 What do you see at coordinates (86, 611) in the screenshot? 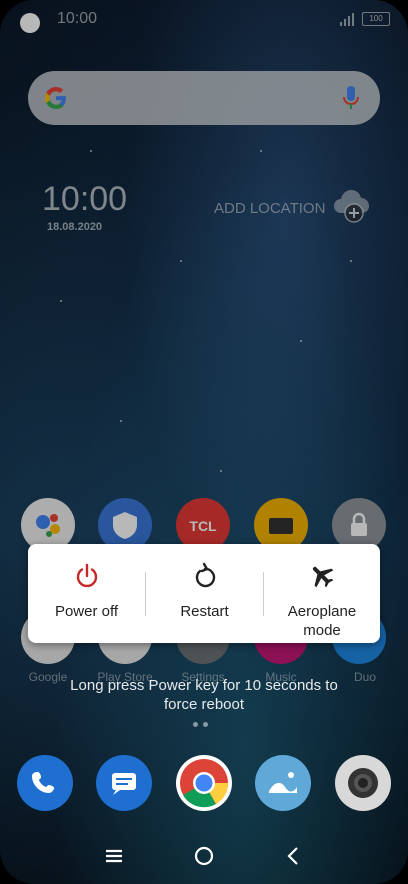
I see `power-off-label: Power off` at bounding box center [86, 611].